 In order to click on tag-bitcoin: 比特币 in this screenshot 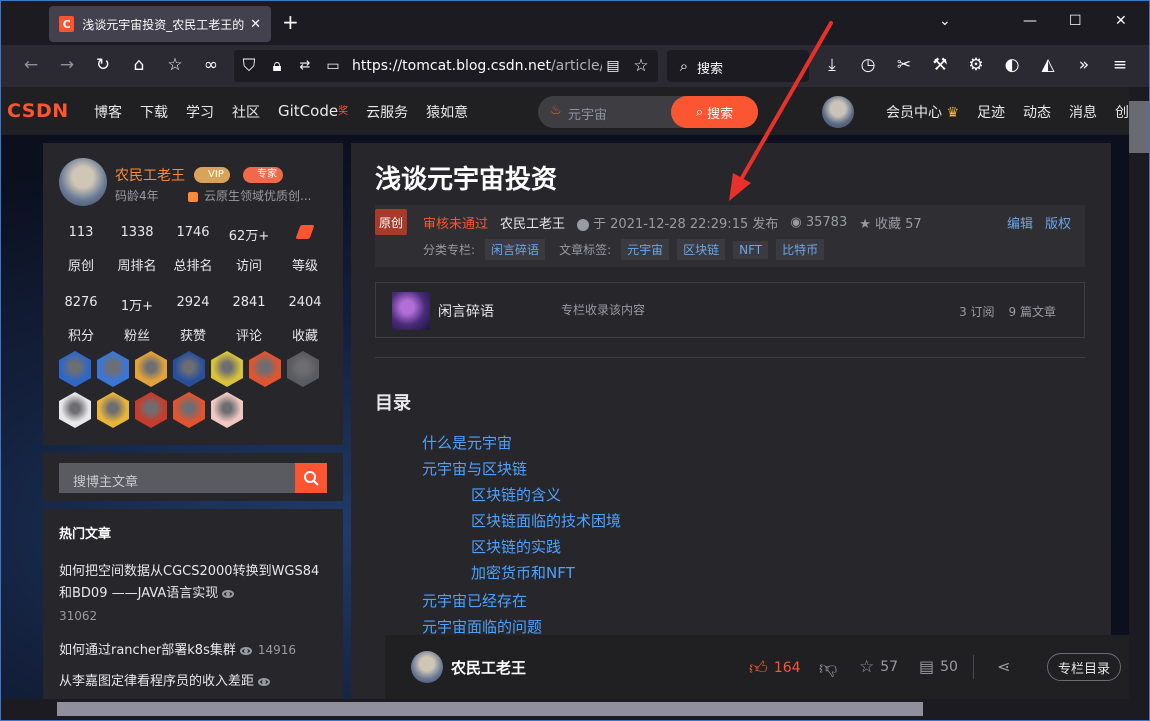, I will do `click(800, 249)`.